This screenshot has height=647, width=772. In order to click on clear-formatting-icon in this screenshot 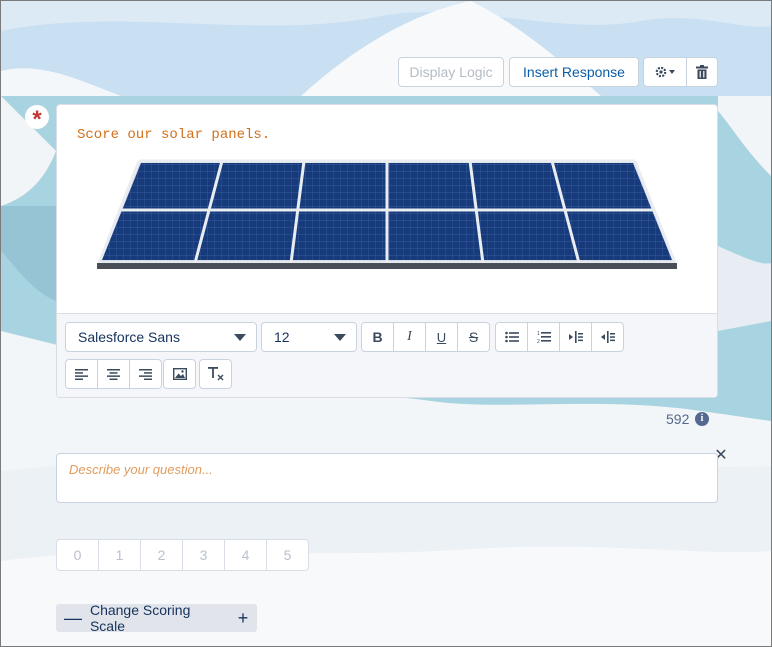, I will do `click(215, 374)`.